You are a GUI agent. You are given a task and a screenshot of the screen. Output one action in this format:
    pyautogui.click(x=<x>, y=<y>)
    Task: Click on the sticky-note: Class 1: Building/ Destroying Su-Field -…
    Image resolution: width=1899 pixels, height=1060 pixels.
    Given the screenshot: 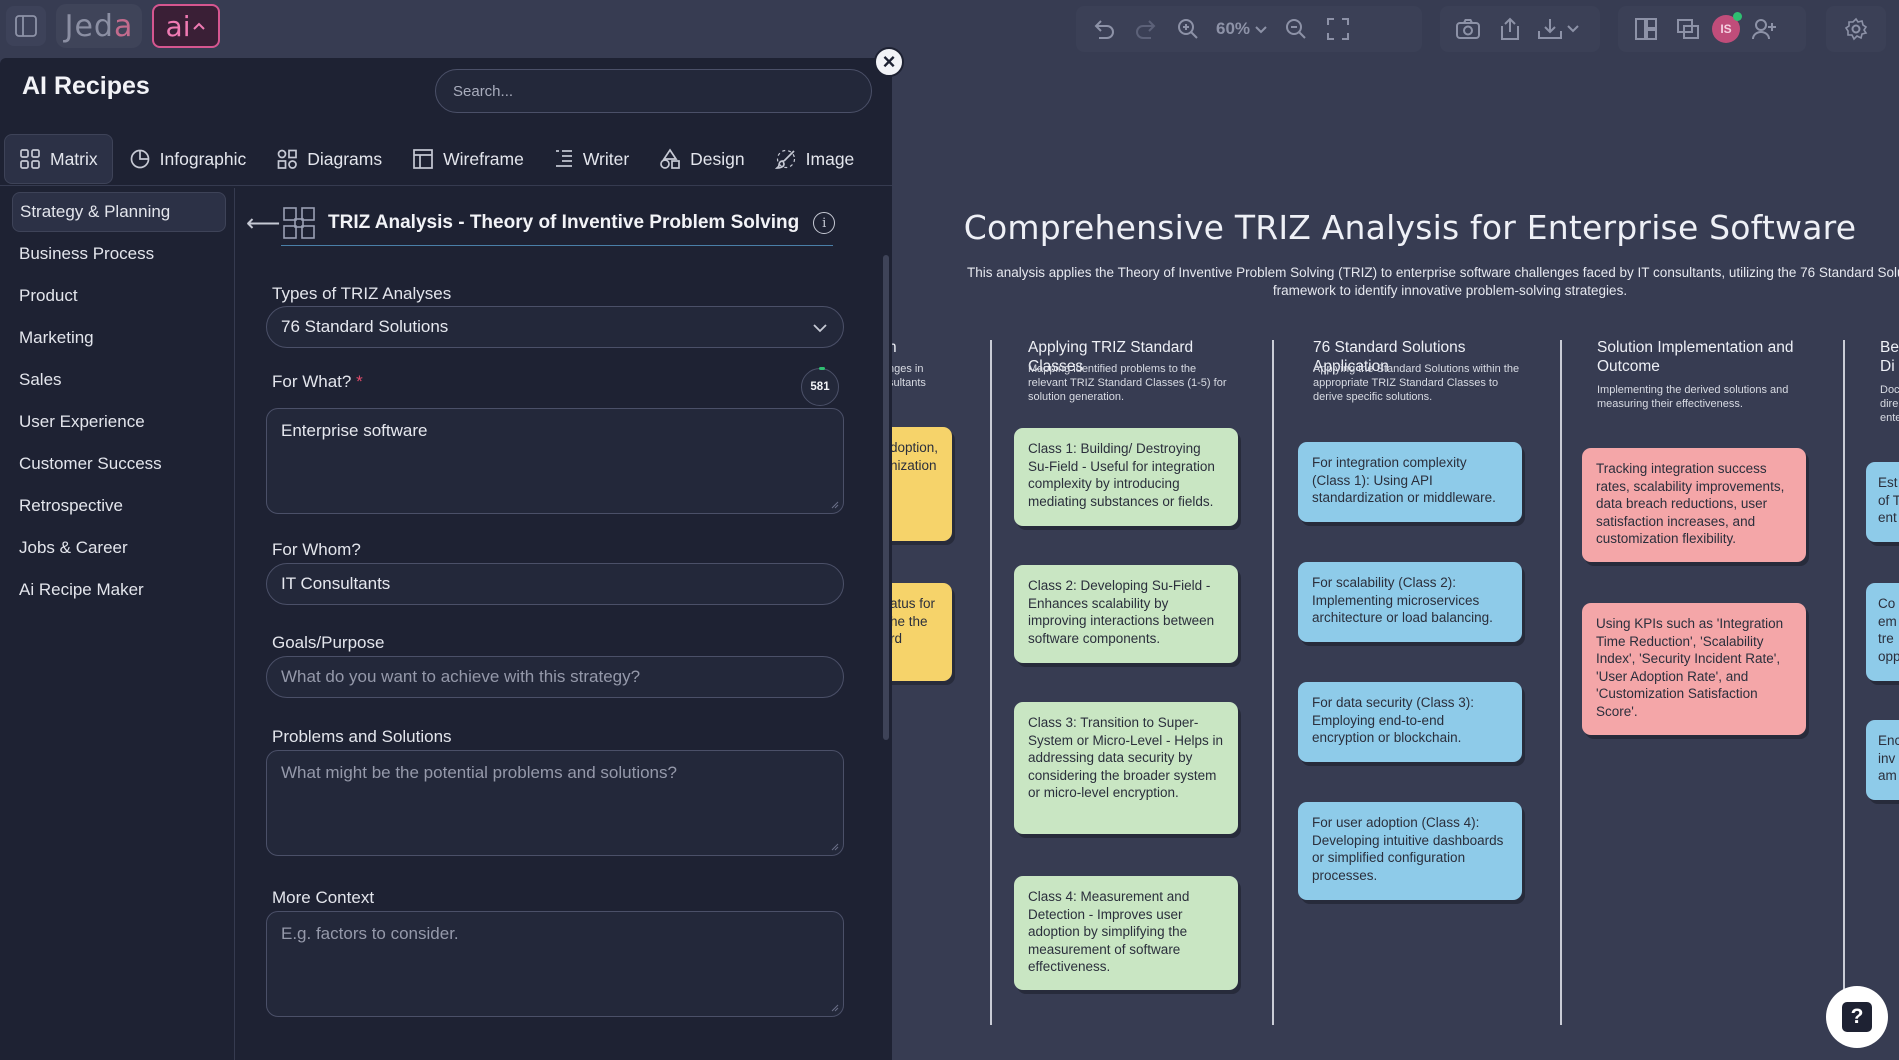 What is the action you would take?
    pyautogui.click(x=1126, y=477)
    